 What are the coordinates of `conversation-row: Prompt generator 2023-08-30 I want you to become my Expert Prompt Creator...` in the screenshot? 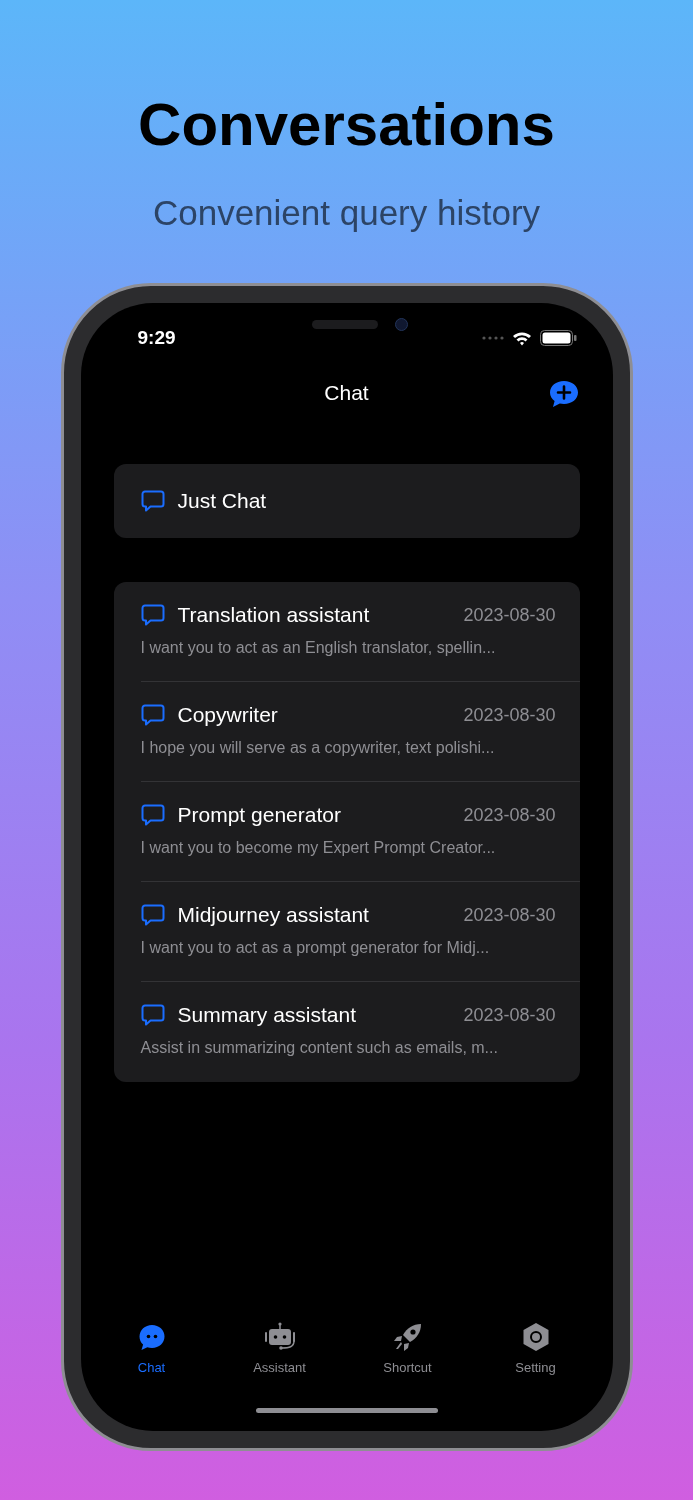 It's located at (360, 832).